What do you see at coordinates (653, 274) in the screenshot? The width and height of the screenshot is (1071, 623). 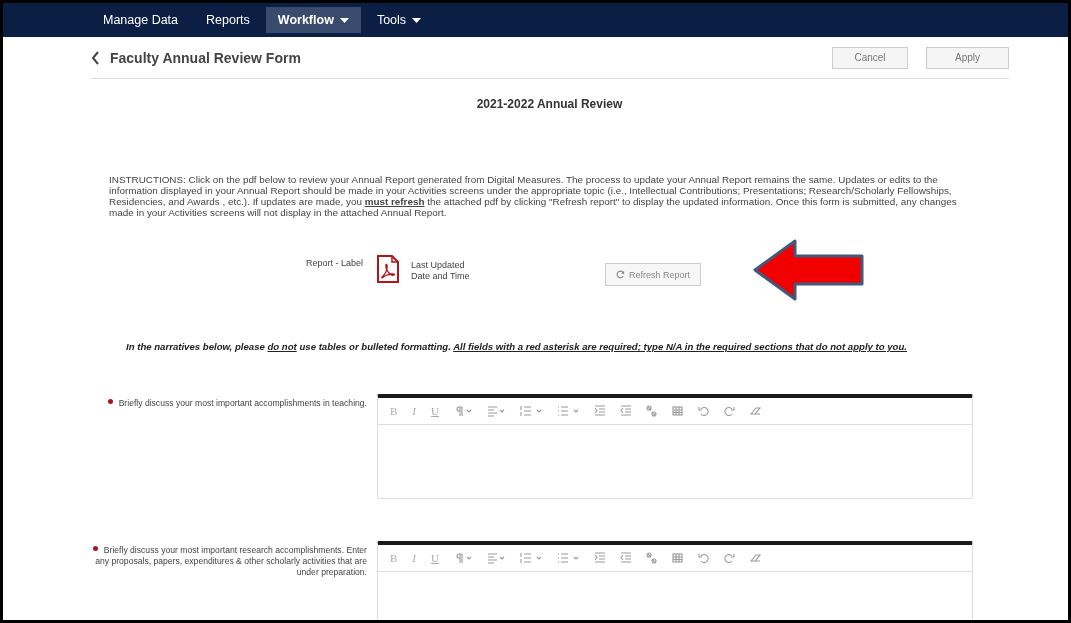 I see `refresh-report-button: Refresh Report` at bounding box center [653, 274].